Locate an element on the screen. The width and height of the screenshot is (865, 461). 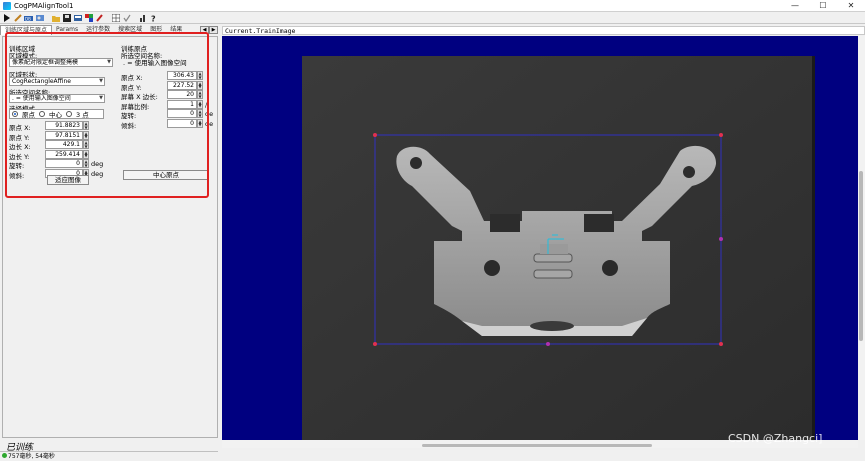
field-value-input: 259.414 is located at coordinates (64, 154).